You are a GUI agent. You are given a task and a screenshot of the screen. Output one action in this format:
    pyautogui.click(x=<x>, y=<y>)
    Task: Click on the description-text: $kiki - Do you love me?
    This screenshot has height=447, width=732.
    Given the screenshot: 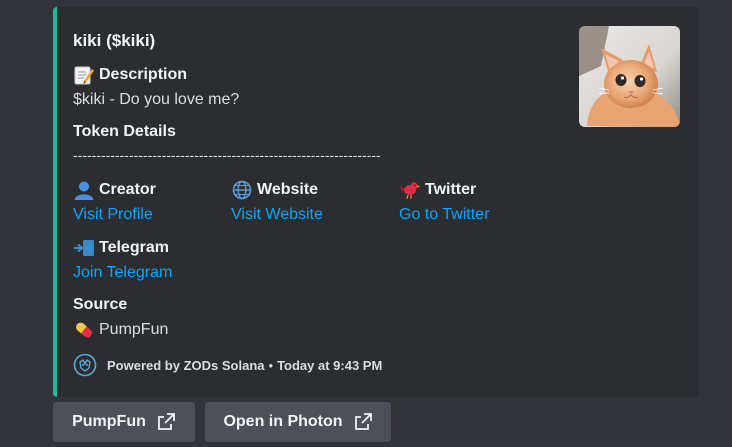 What is the action you would take?
    pyautogui.click(x=156, y=99)
    